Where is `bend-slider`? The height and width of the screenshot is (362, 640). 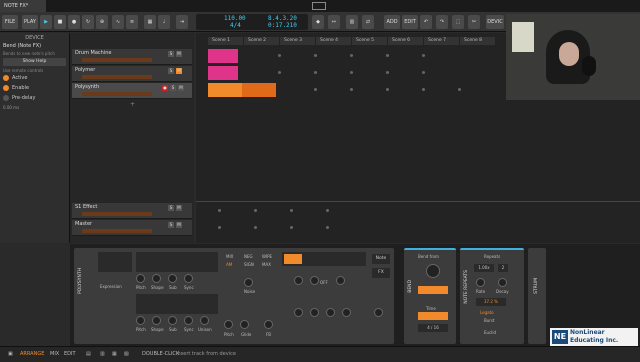
bend-slider is located at coordinates (433, 290).